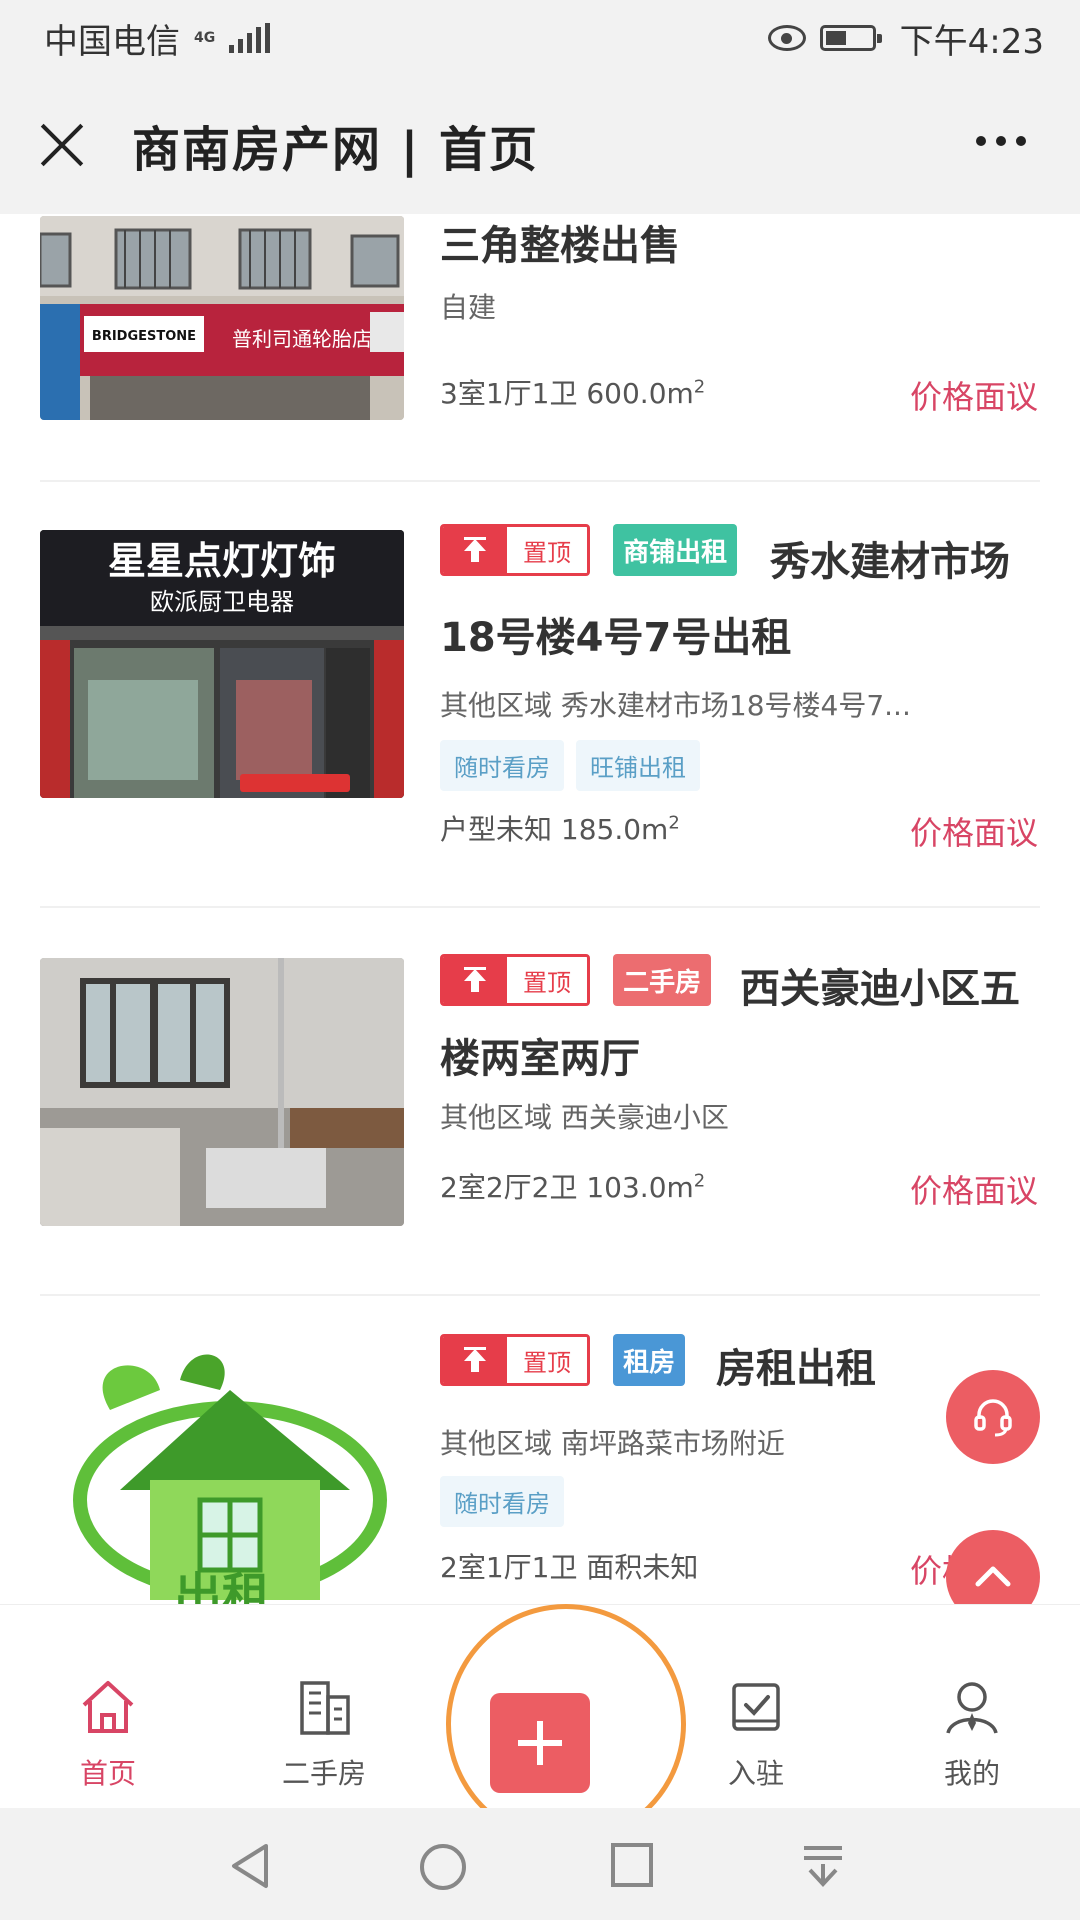  What do you see at coordinates (573, 1187) in the screenshot?
I see `listing-specs: 2室2厅2卫 103.0m2` at bounding box center [573, 1187].